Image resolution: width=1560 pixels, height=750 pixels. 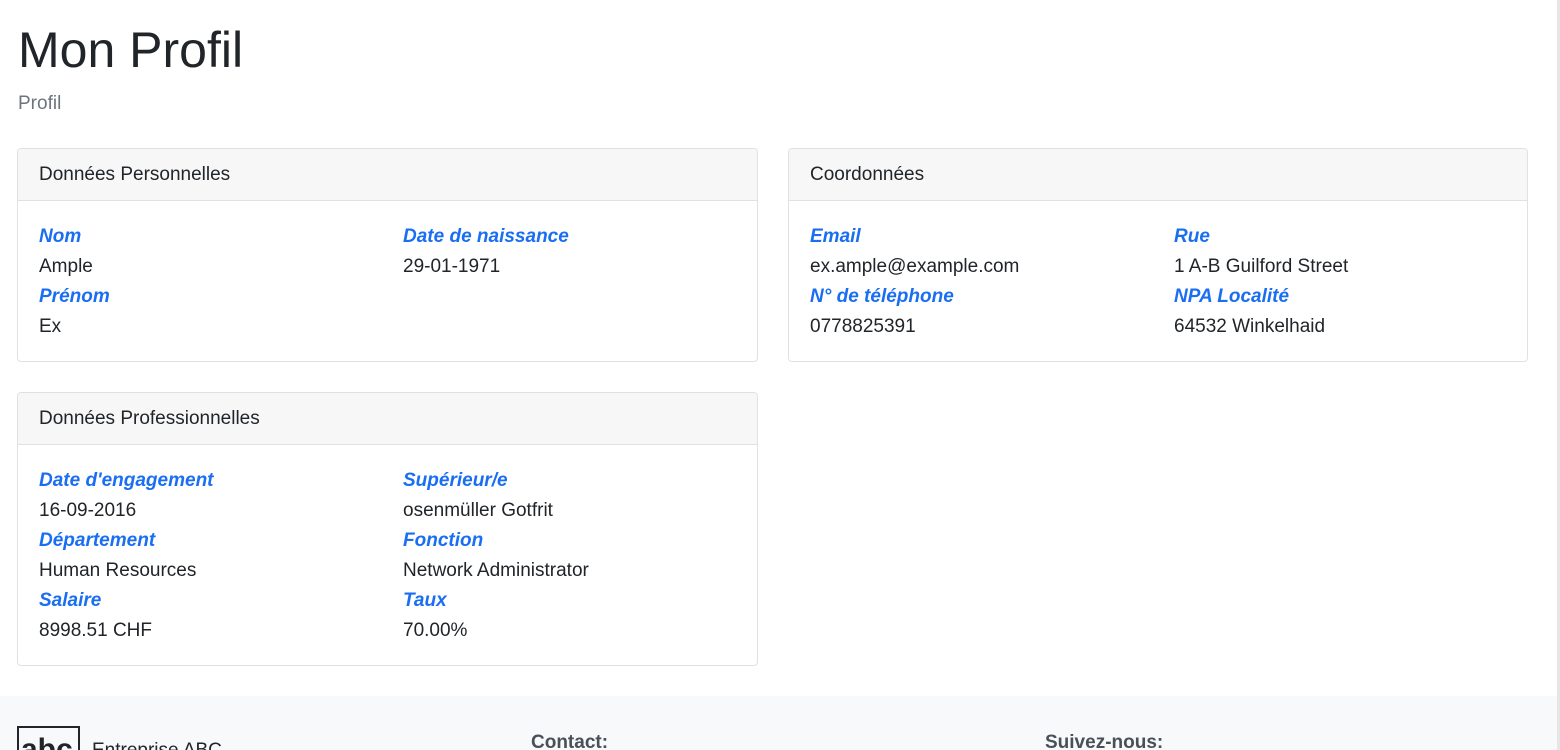 I want to click on phone-field: N° de téléphone 0778825391, so click(x=882, y=312).